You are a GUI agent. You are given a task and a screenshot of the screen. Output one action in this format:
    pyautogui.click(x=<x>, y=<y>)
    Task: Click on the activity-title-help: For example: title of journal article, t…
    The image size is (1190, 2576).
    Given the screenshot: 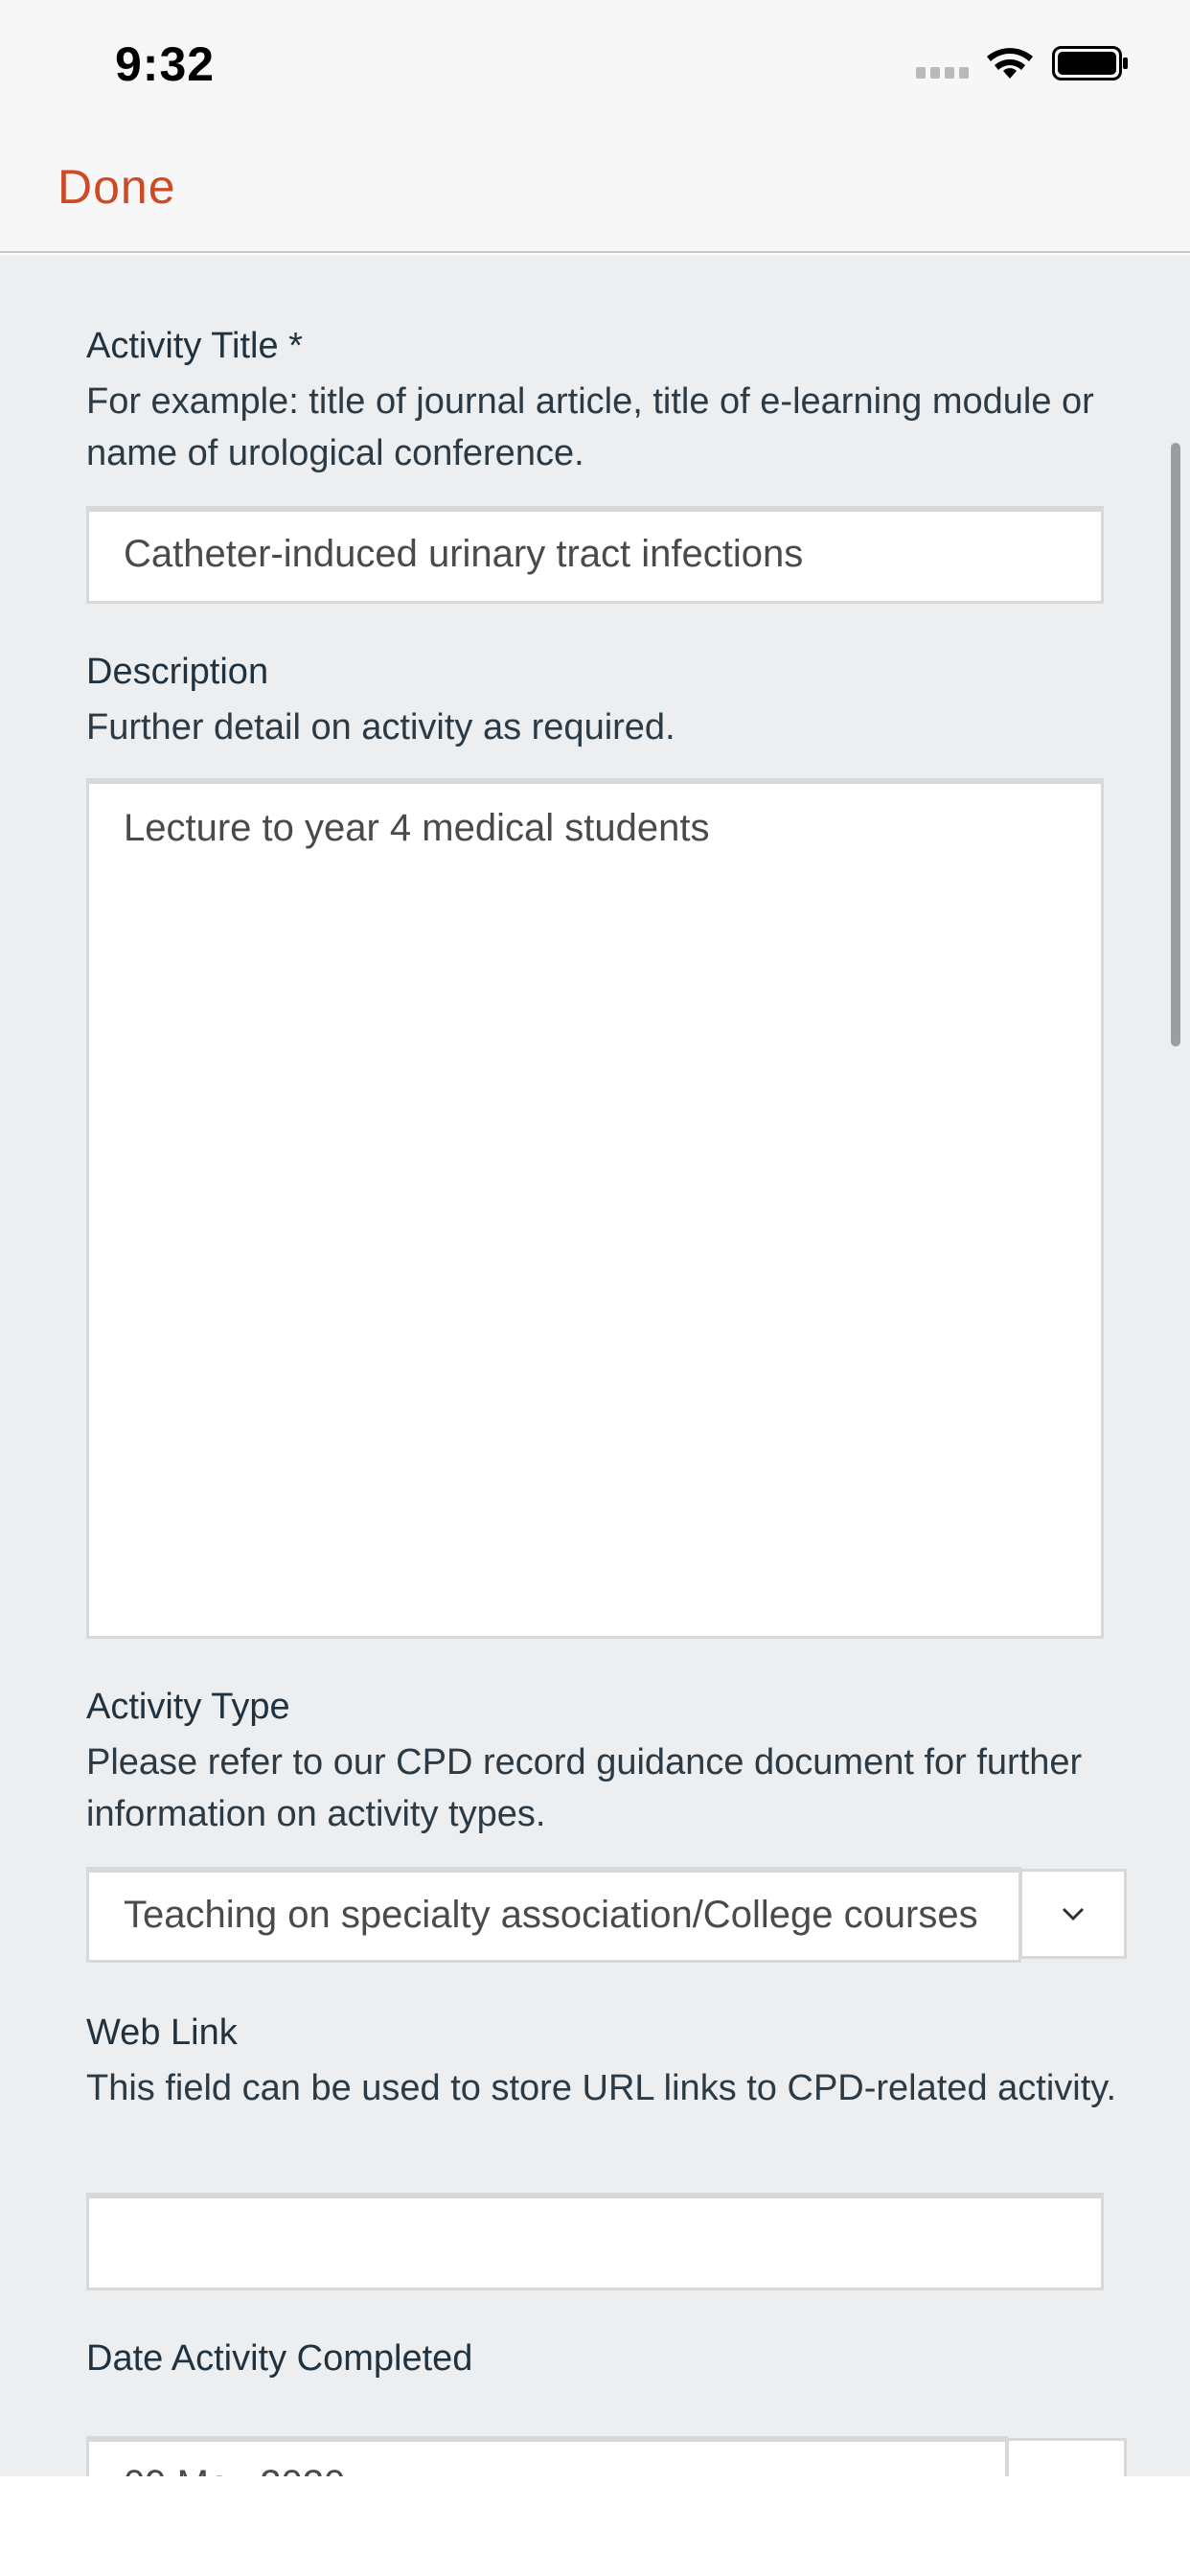 What is the action you would take?
    pyautogui.click(x=590, y=427)
    